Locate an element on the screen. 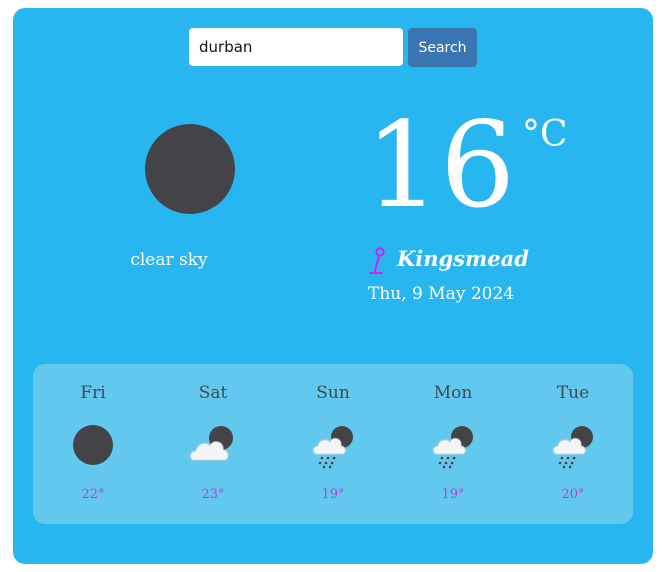  forecast-day: Sun 19° is located at coordinates (333, 444).